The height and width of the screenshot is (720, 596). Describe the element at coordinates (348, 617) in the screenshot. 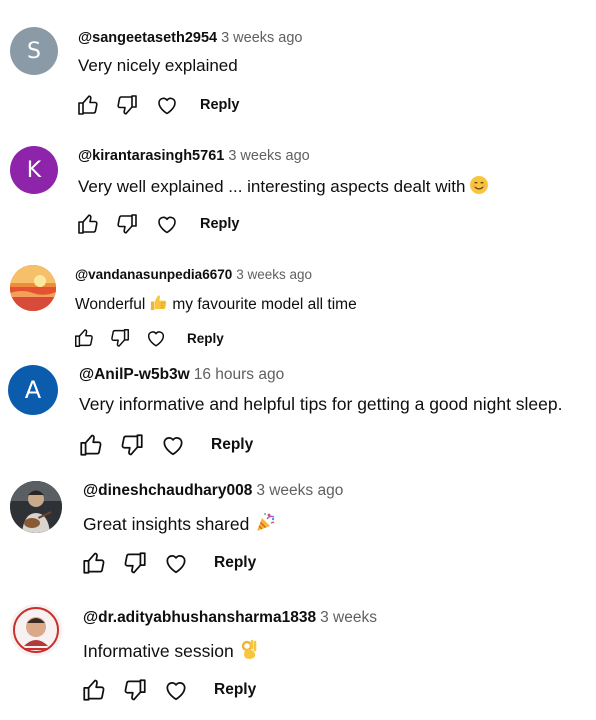

I see `comment-time: 3 weeks` at that location.